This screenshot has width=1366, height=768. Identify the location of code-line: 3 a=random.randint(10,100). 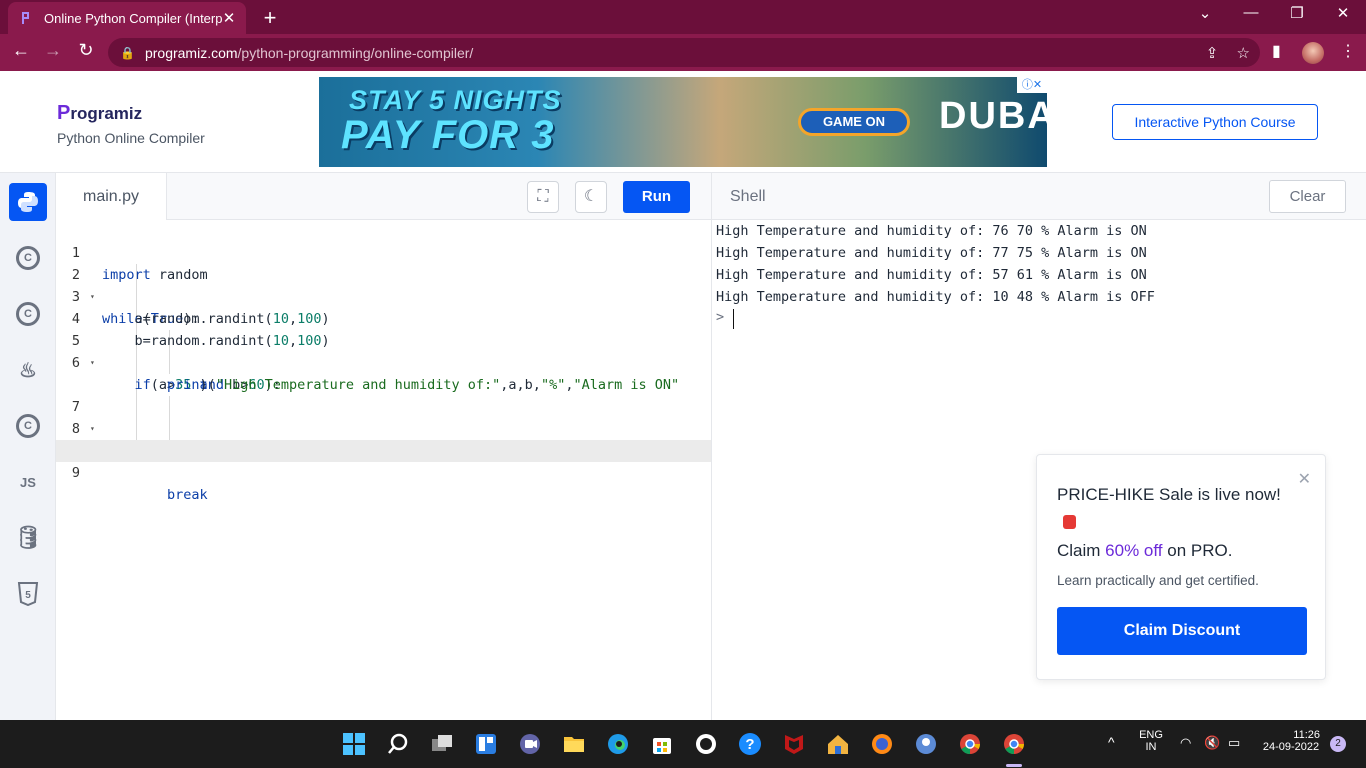
(383, 295).